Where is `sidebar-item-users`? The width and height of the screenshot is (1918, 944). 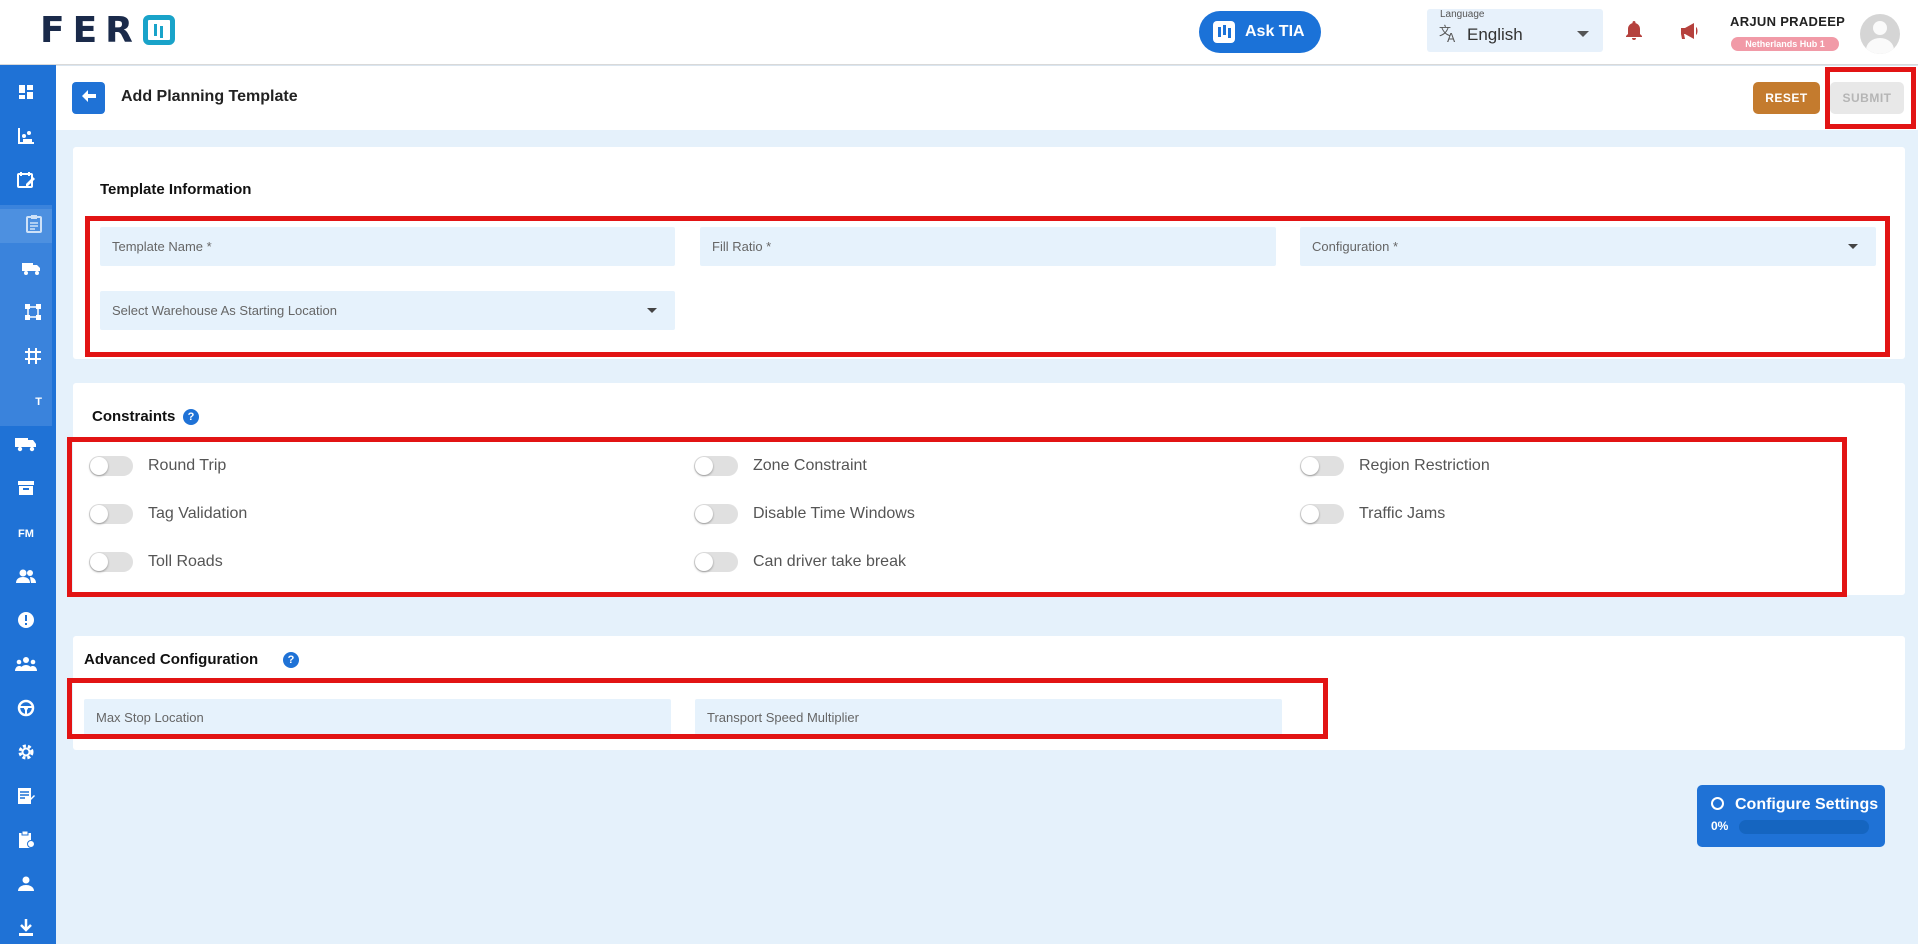
sidebar-item-users is located at coordinates (26, 578).